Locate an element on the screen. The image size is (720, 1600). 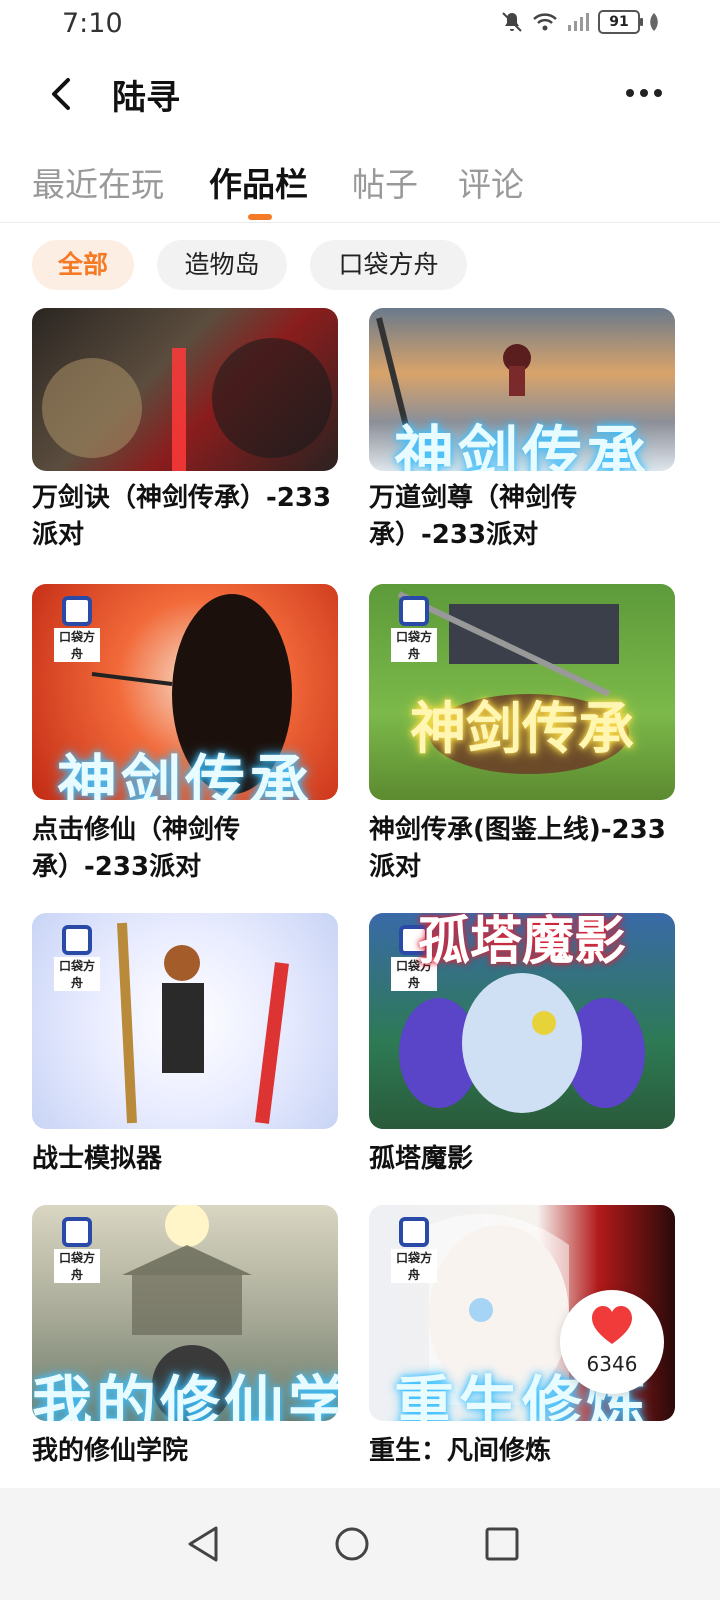
tab-recent: 最近在玩 is located at coordinates (98, 182).